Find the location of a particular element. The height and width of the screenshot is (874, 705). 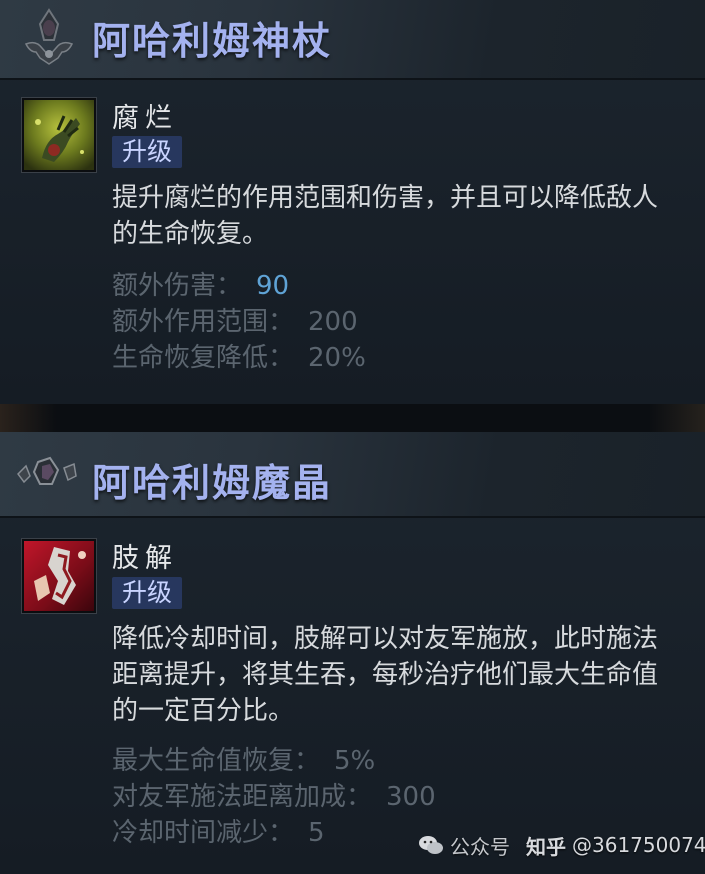

rot-upgrade-badge: 升级 is located at coordinates (147, 152).